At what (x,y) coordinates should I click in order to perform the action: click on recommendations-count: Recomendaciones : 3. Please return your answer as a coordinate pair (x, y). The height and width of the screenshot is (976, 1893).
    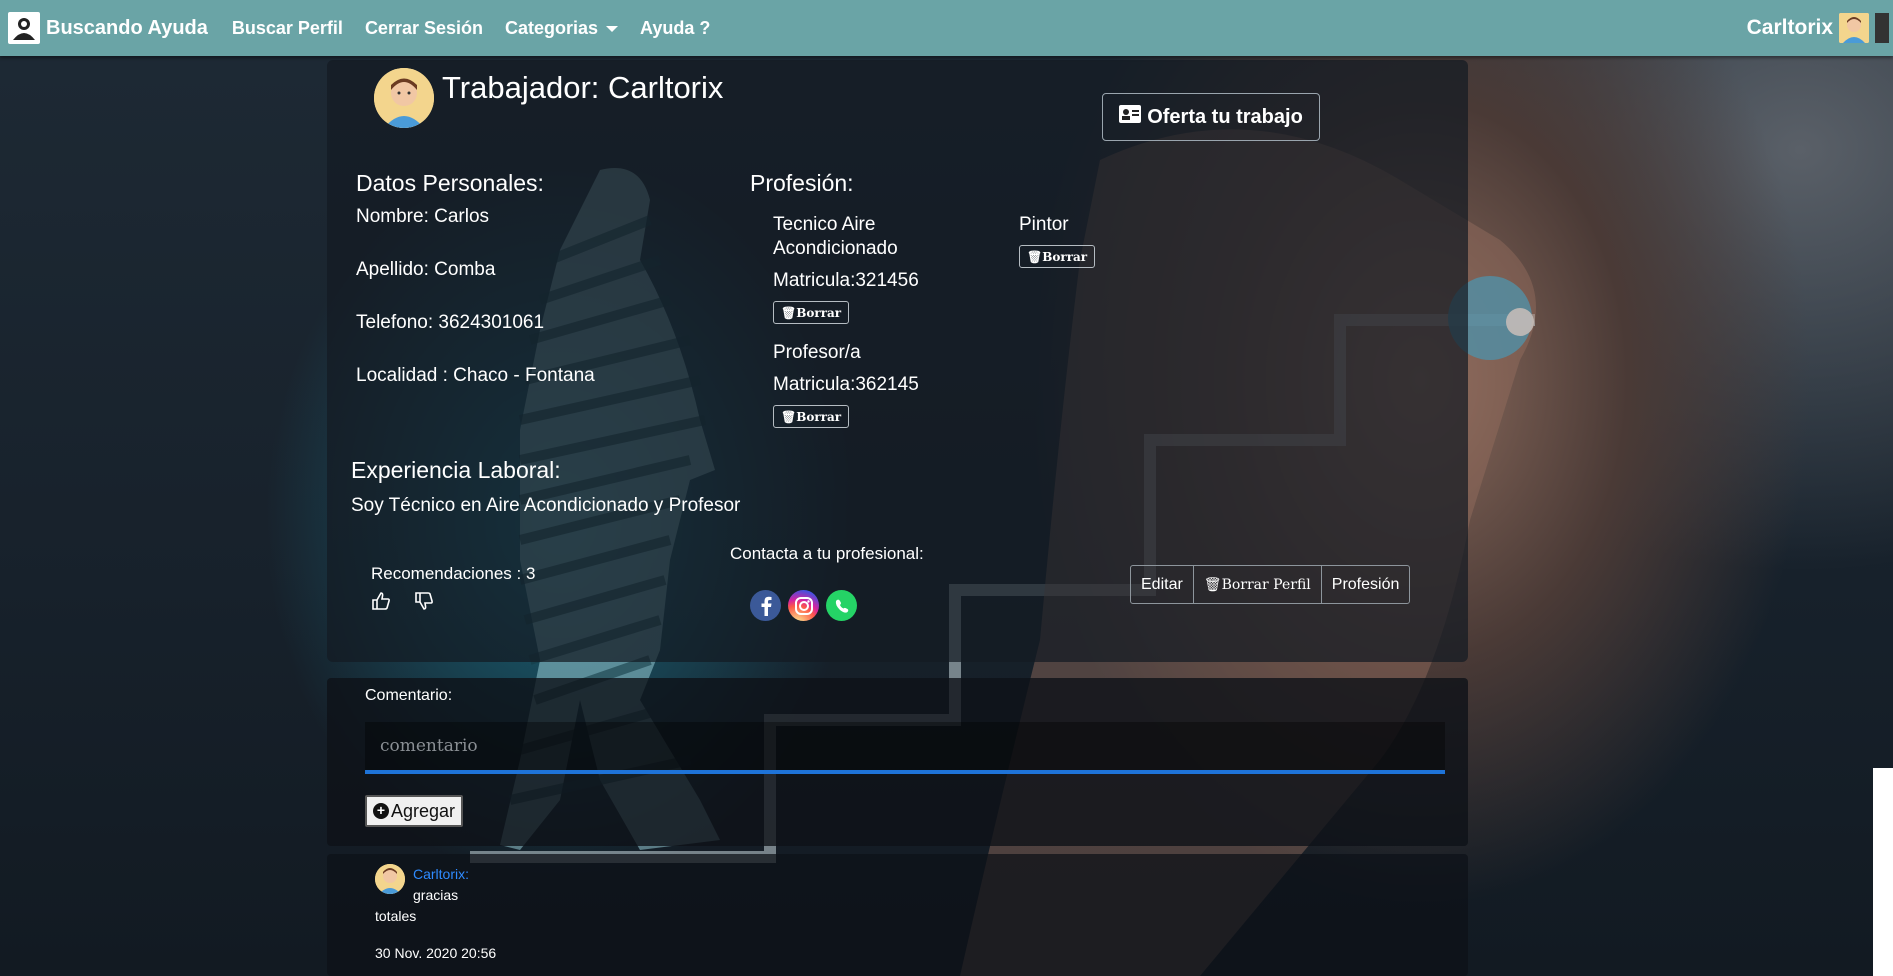
    Looking at the image, I should click on (453, 573).